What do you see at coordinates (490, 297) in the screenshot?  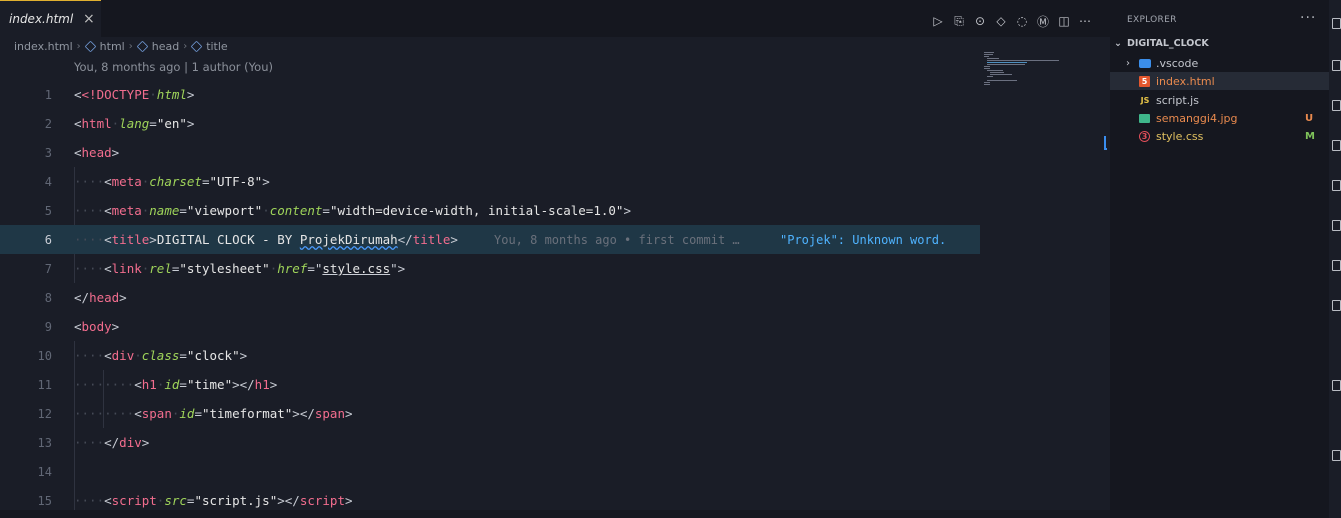 I see `code-line: 8 </head>` at bounding box center [490, 297].